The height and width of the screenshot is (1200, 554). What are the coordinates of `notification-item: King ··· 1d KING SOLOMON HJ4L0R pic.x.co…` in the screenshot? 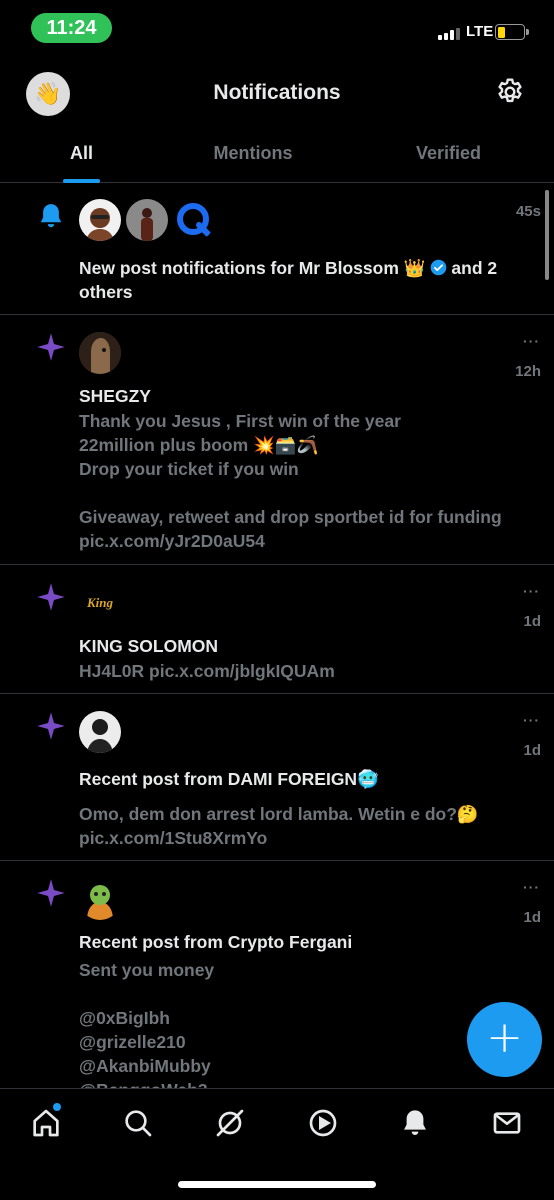 It's located at (277, 629).